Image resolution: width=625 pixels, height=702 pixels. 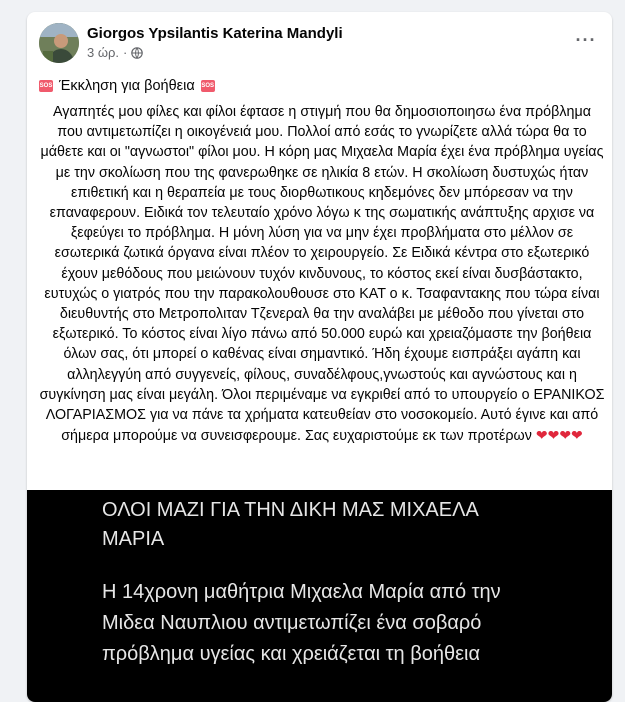 I want to click on post-timestamp: 3 ώρ., so click(x=103, y=52).